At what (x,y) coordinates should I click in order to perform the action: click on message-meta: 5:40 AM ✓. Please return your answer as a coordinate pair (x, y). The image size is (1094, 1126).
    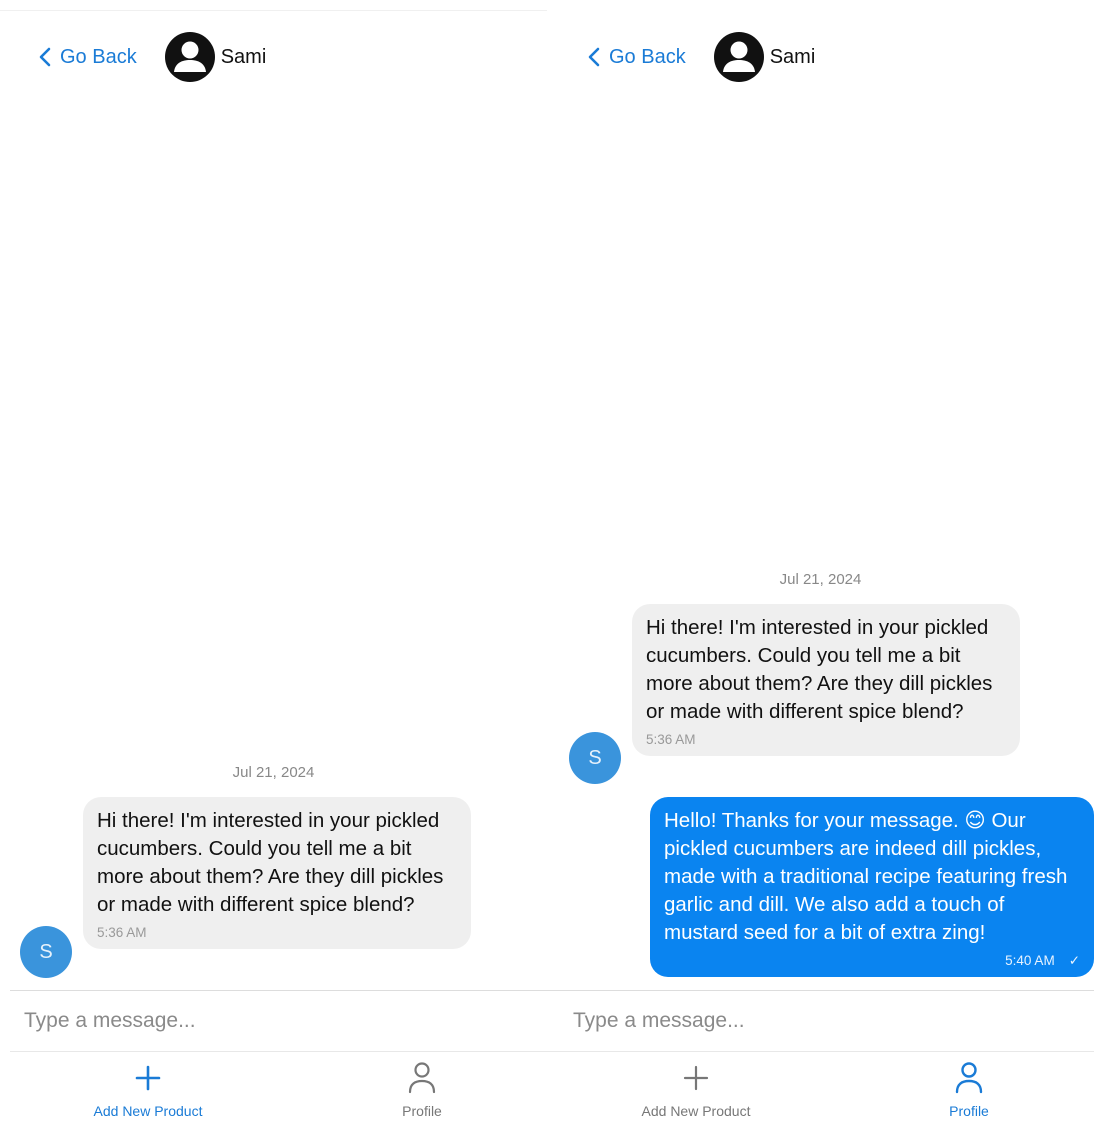
    Looking at the image, I should click on (872, 961).